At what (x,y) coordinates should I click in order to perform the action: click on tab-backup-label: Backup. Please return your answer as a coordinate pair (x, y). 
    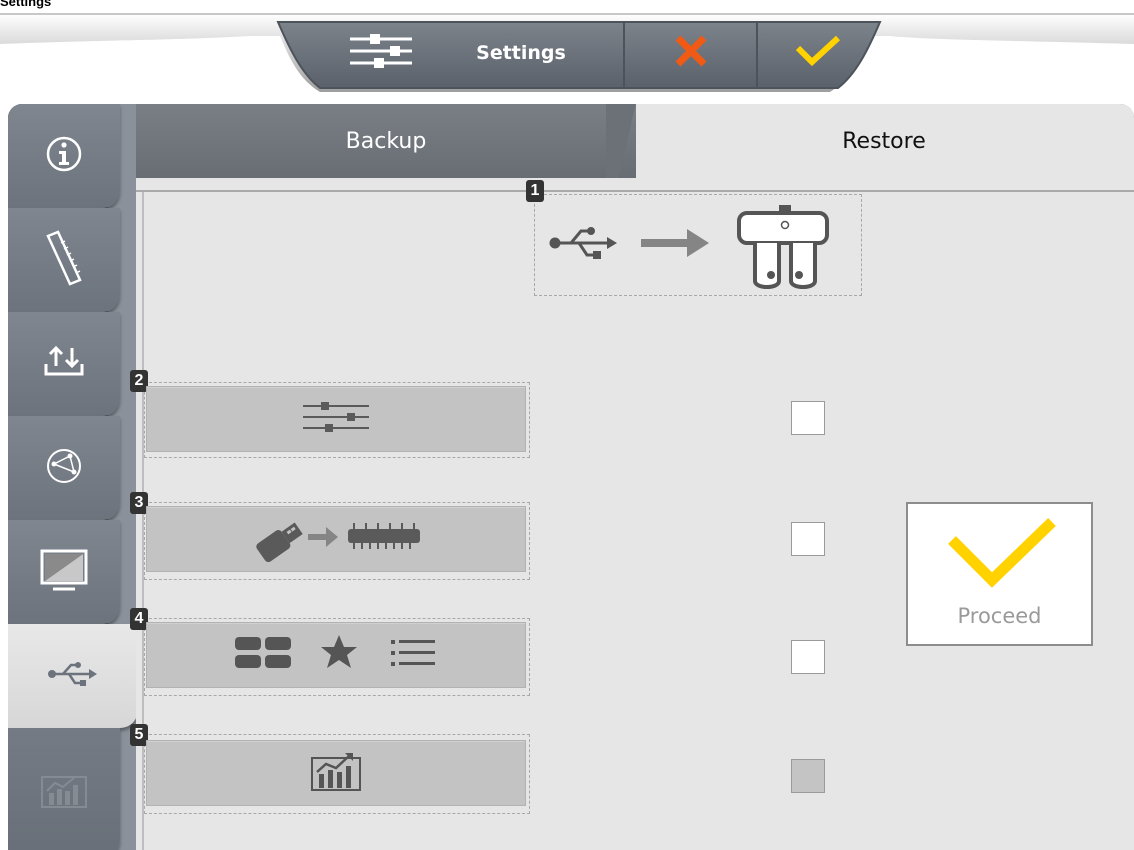
    Looking at the image, I should click on (386, 141).